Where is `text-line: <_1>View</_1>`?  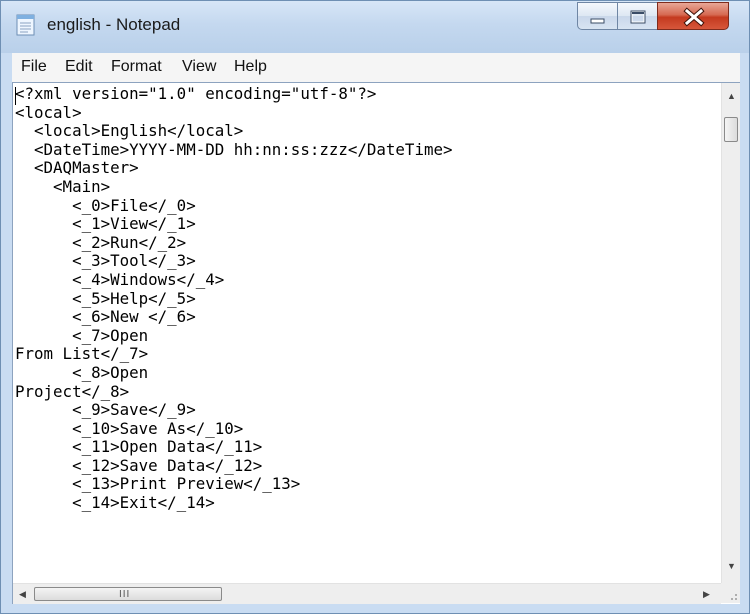
text-line: <_1>View</_1> is located at coordinates (105, 224).